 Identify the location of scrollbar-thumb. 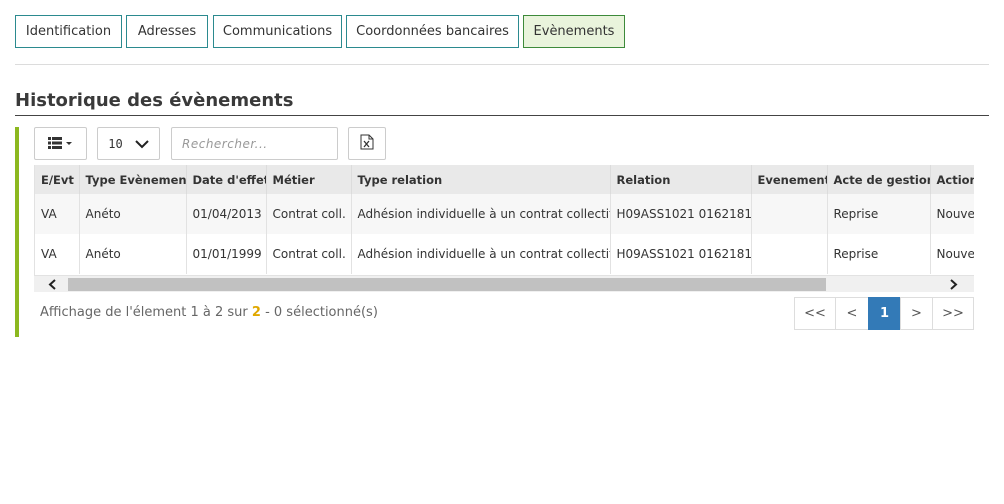
(447, 284).